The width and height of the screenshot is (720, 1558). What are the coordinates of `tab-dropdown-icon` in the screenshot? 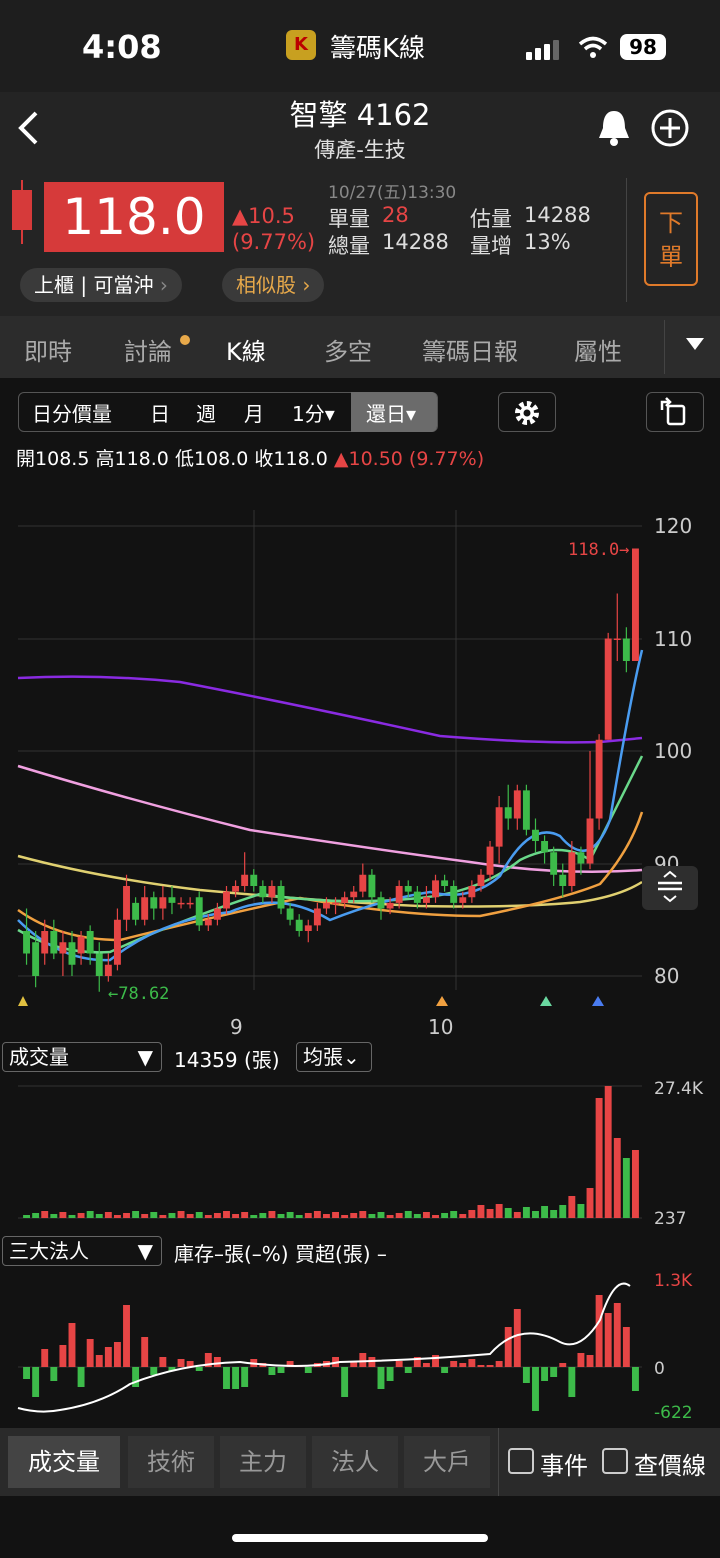 It's located at (695, 344).